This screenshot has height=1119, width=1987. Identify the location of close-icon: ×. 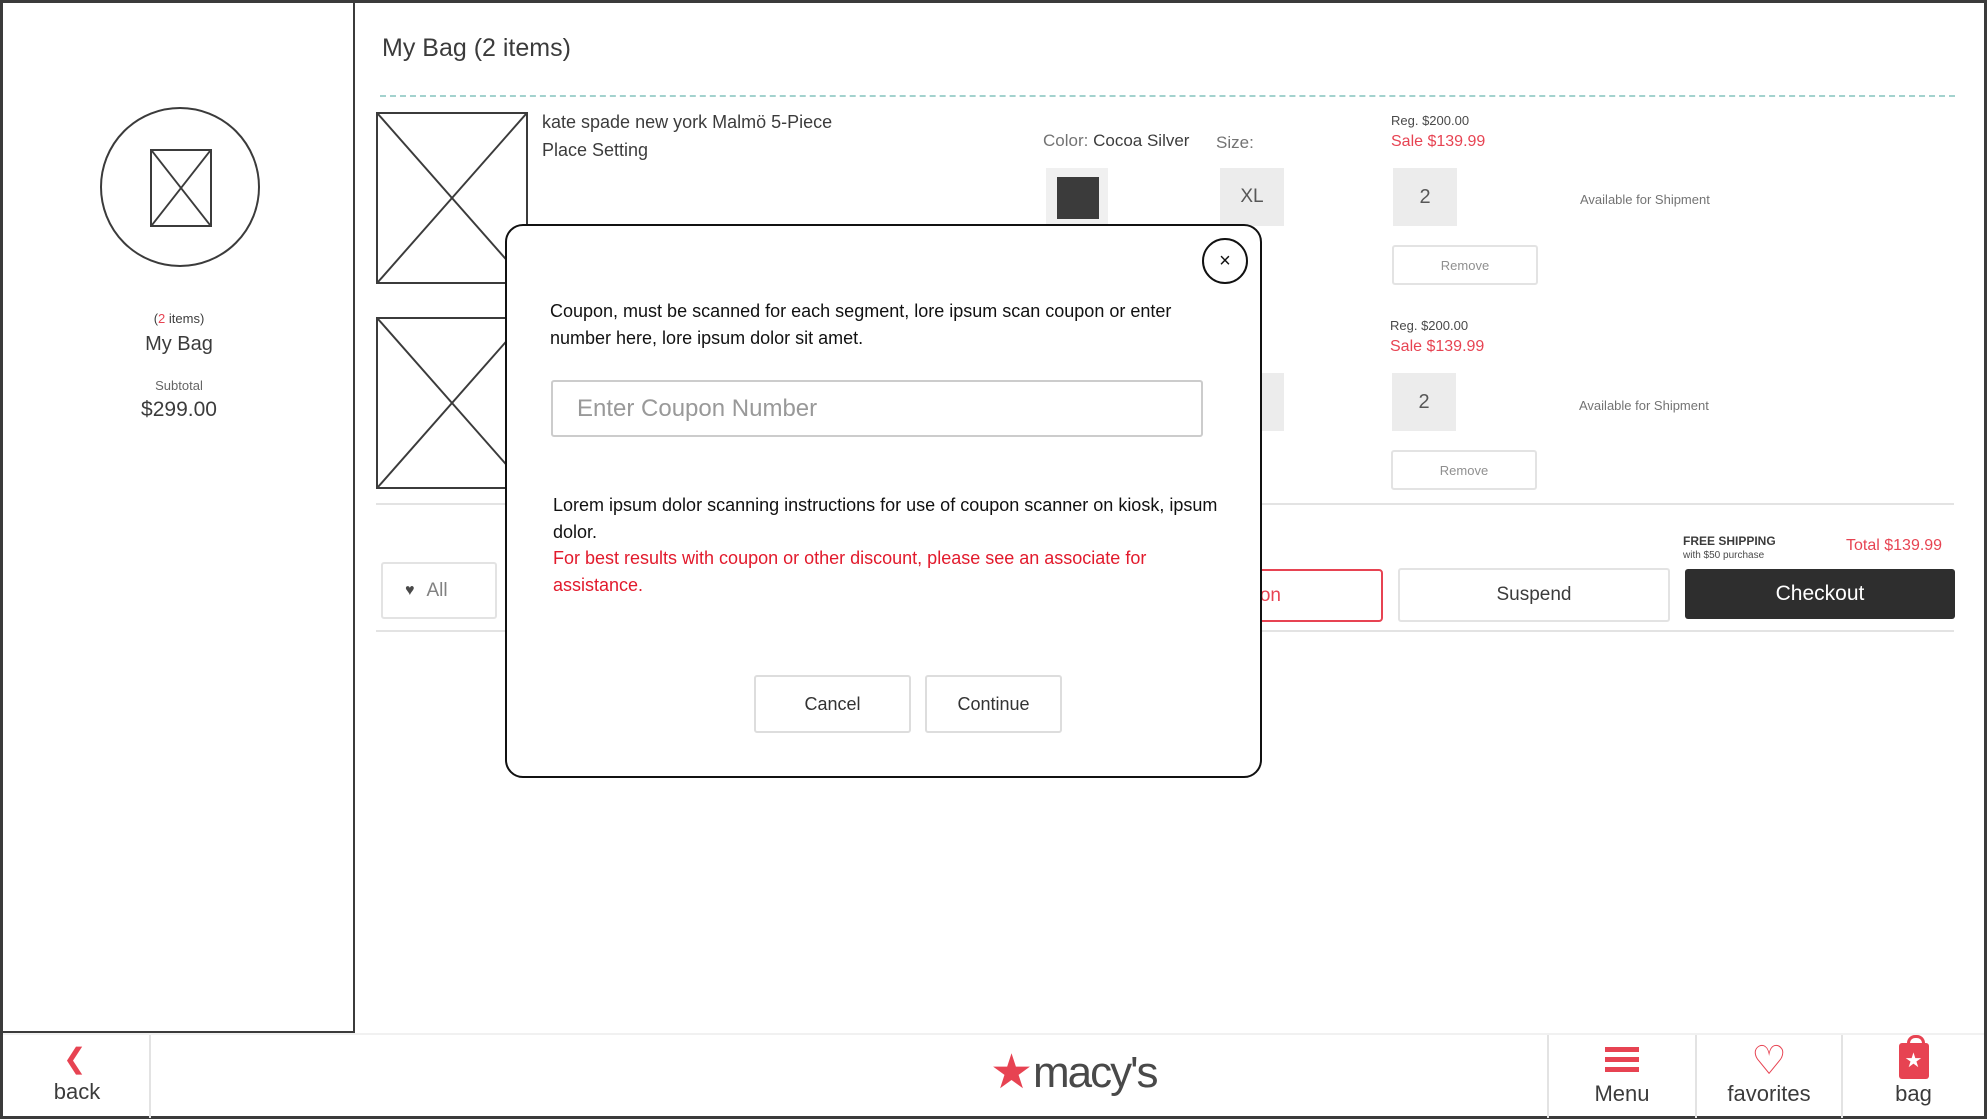
(1225, 261).